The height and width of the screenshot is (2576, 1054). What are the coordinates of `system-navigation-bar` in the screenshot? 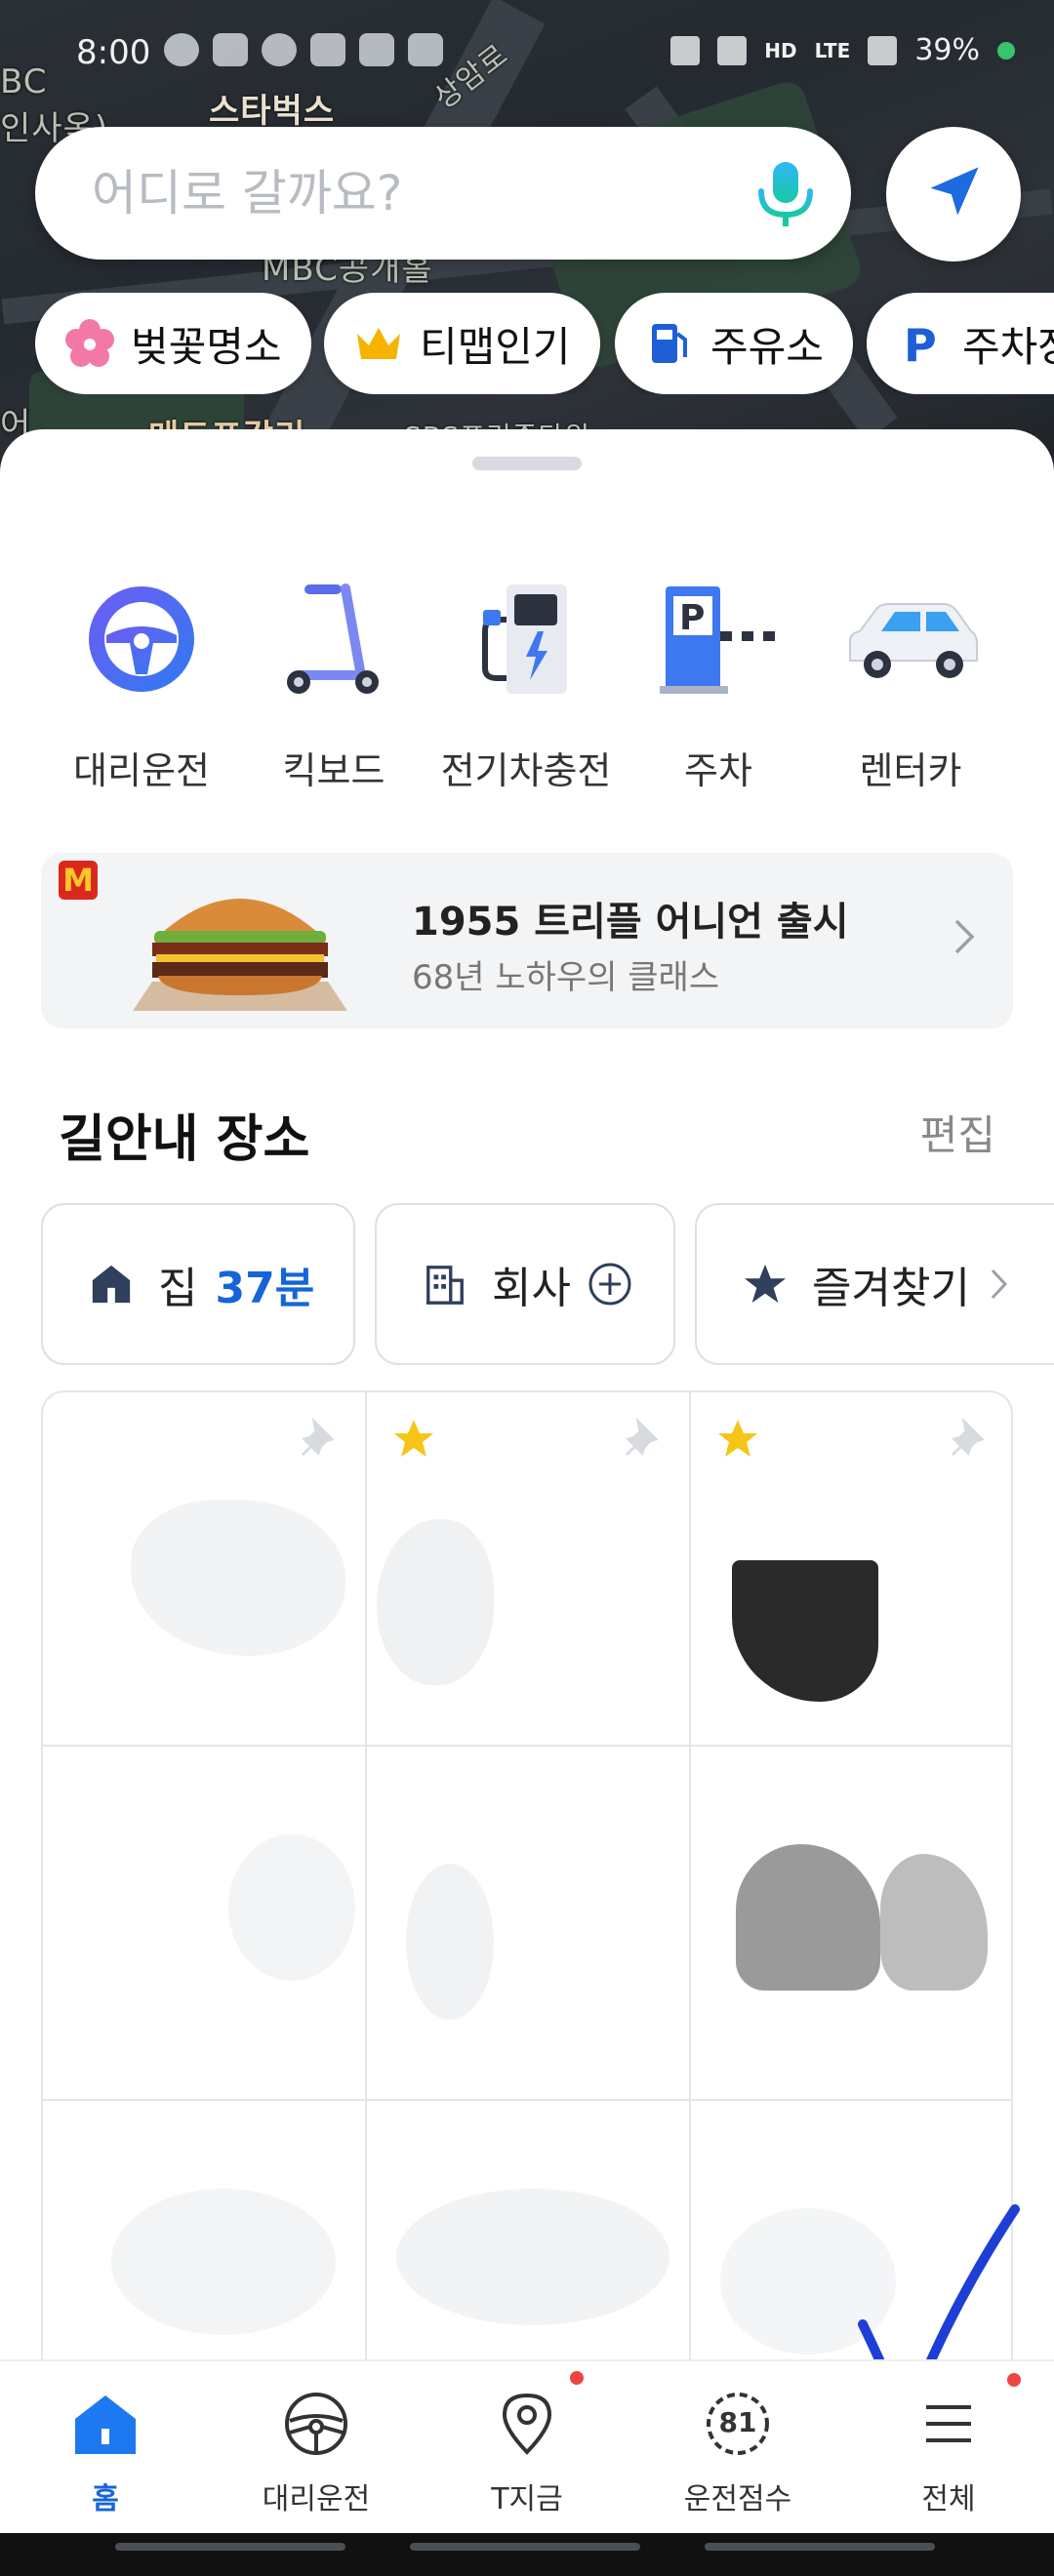 It's located at (527, 2554).